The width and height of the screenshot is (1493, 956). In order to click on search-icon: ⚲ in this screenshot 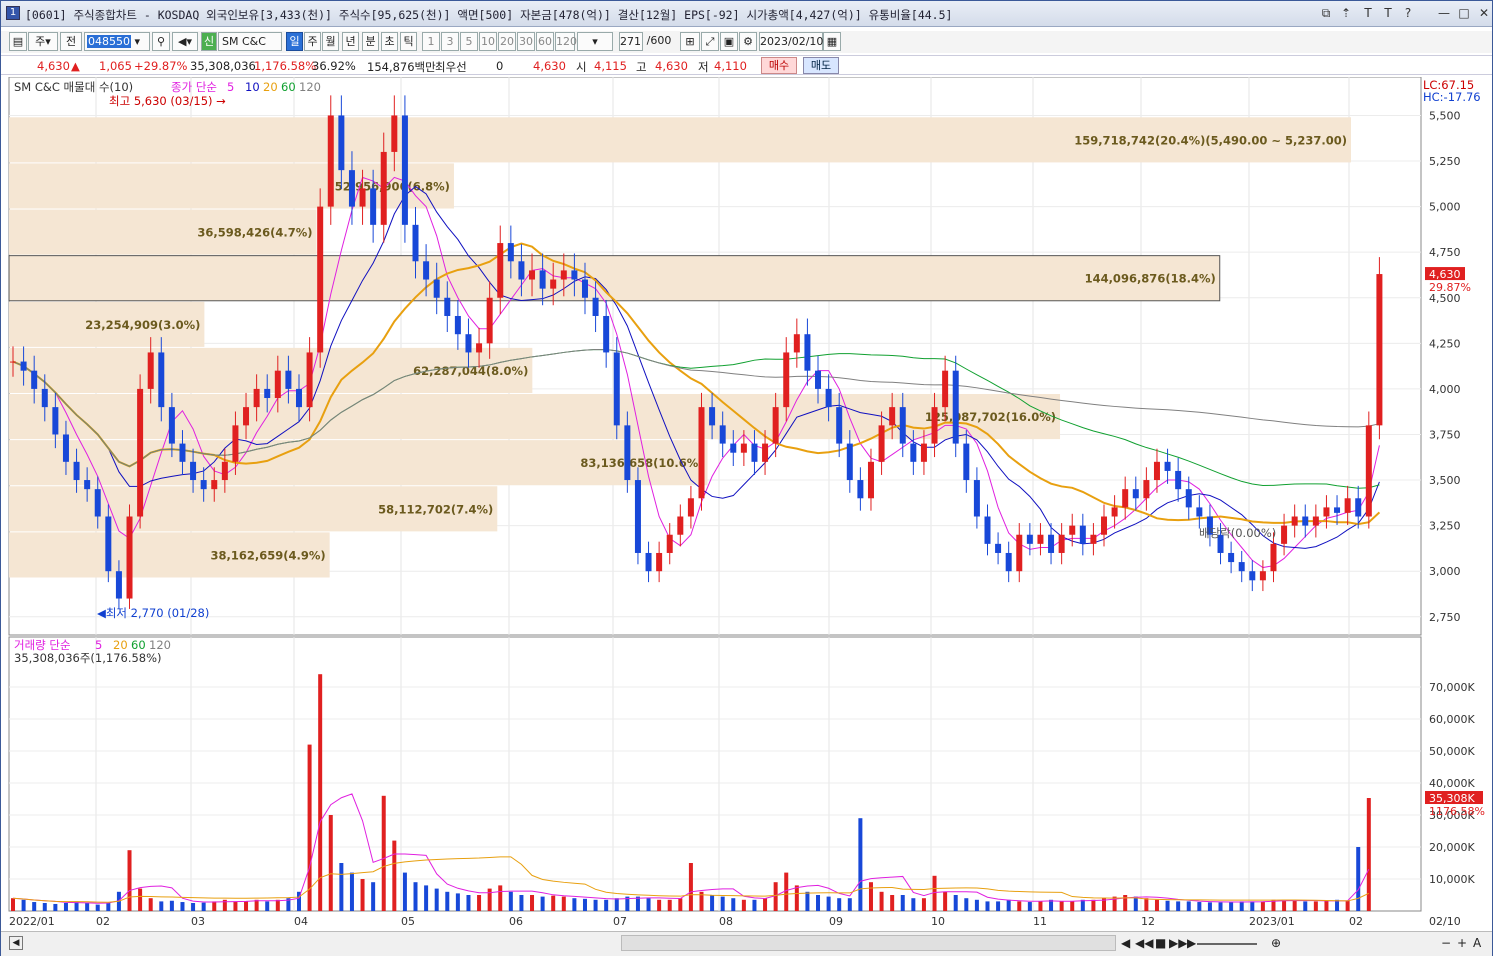, I will do `click(161, 41)`.